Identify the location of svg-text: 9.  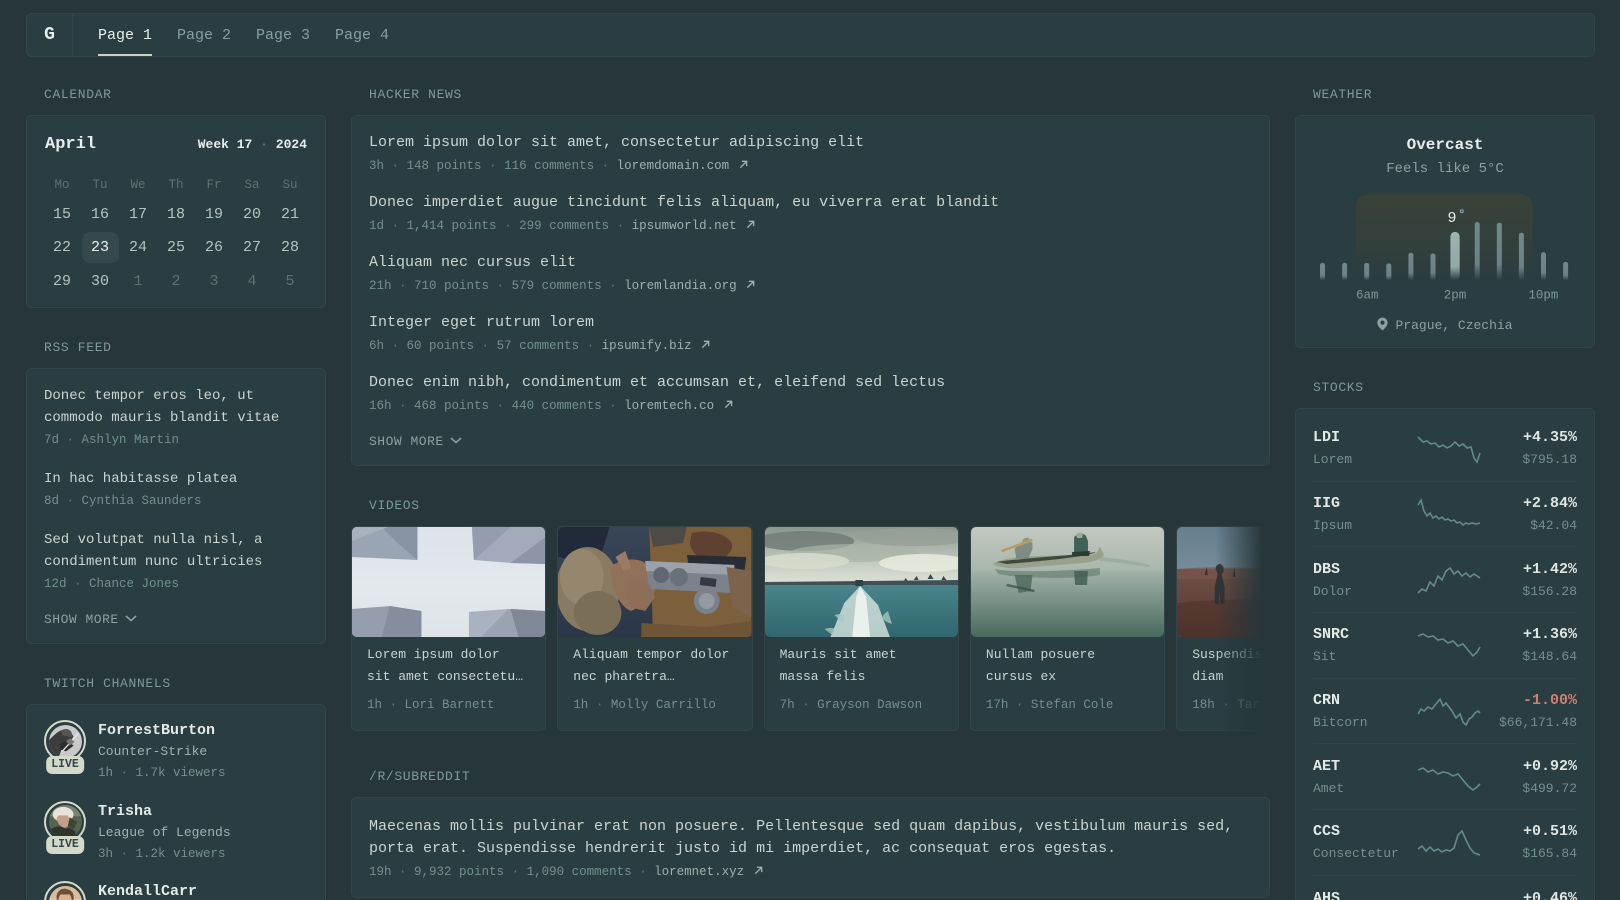
(1451, 218).